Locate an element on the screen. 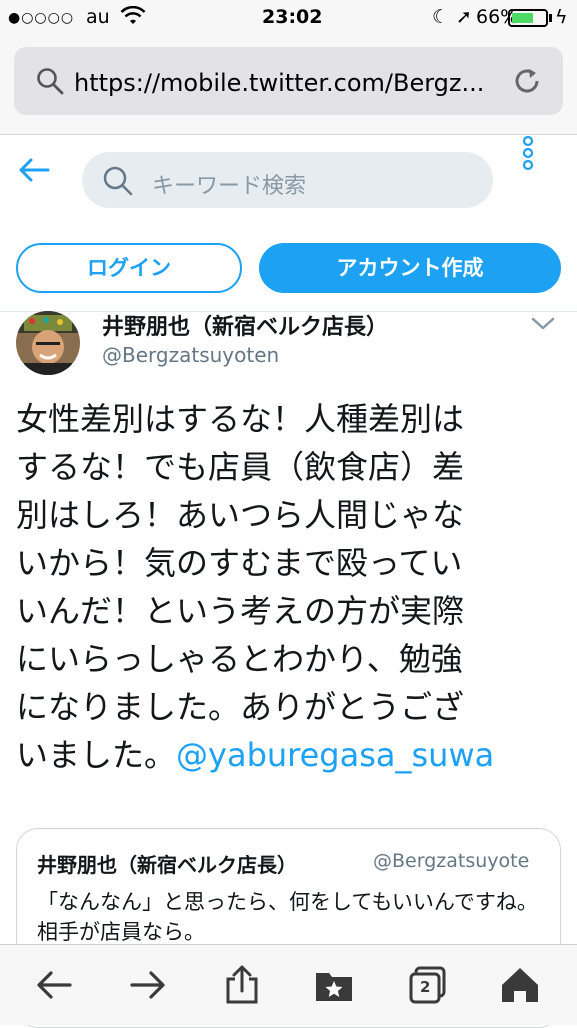 The width and height of the screenshot is (577, 1028). tweet-last-line: いました。@yaburegasa_suwa is located at coordinates (288, 755).